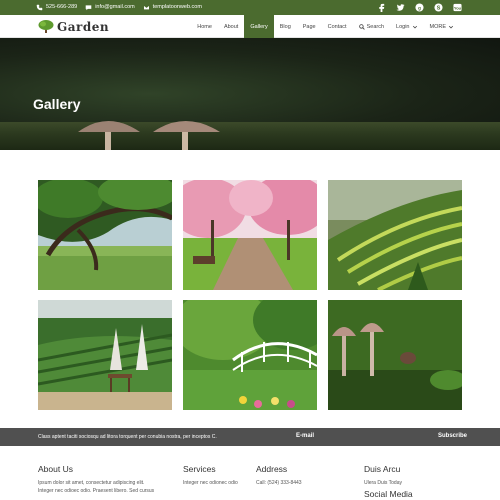 The width and height of the screenshot is (500, 500). What do you see at coordinates (305, 436) in the screenshot?
I see `newsletter-email-field: E-mail` at bounding box center [305, 436].